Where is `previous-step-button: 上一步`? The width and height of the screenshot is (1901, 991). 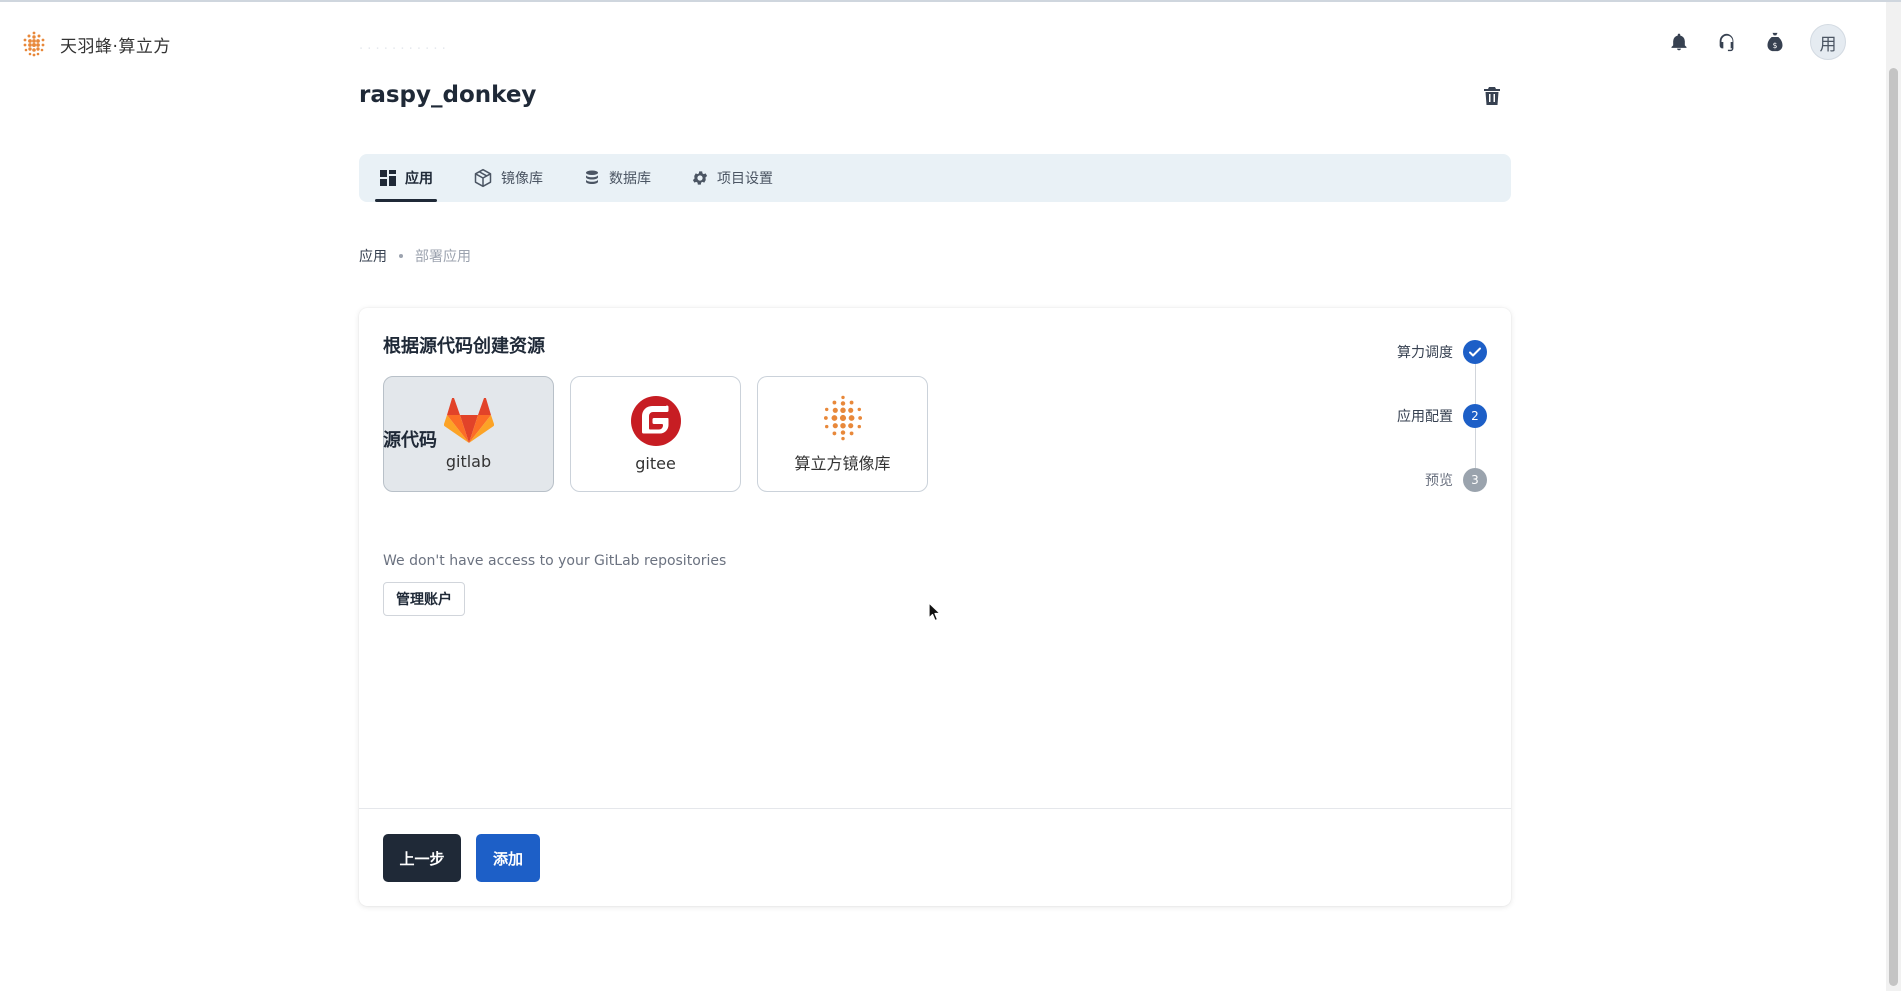
previous-step-button: 上一步 is located at coordinates (422, 858).